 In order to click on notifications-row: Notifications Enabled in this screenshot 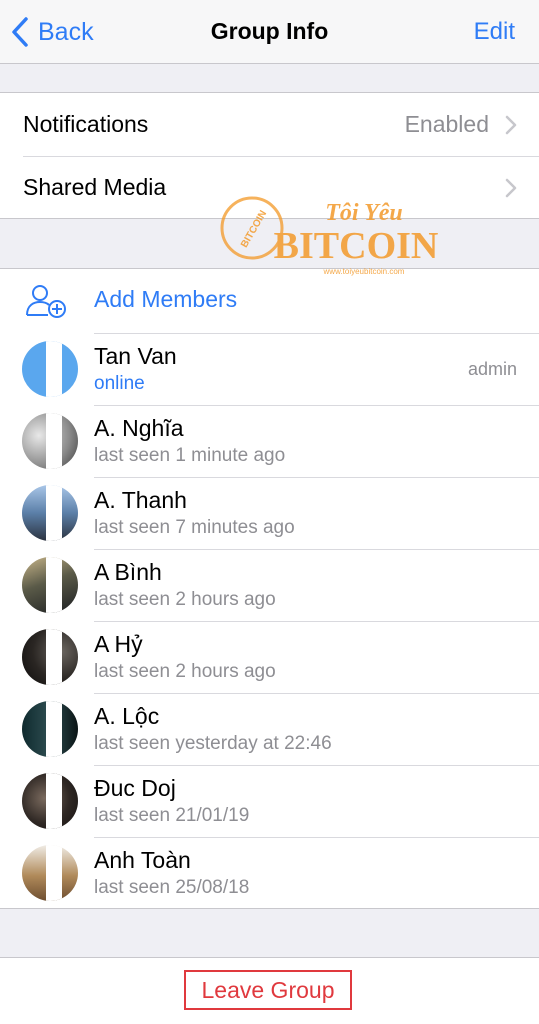, I will do `click(269, 124)`.